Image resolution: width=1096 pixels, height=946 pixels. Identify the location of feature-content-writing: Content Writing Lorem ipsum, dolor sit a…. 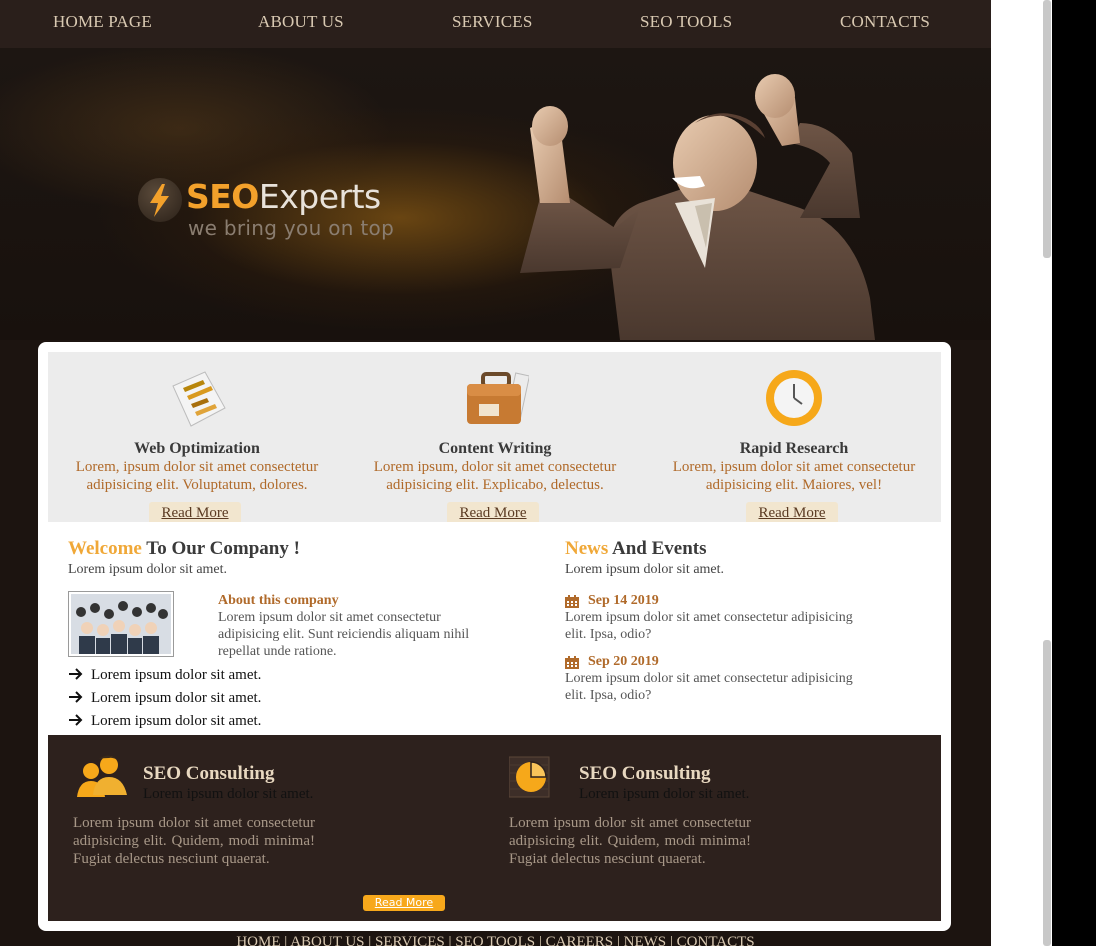
(495, 437).